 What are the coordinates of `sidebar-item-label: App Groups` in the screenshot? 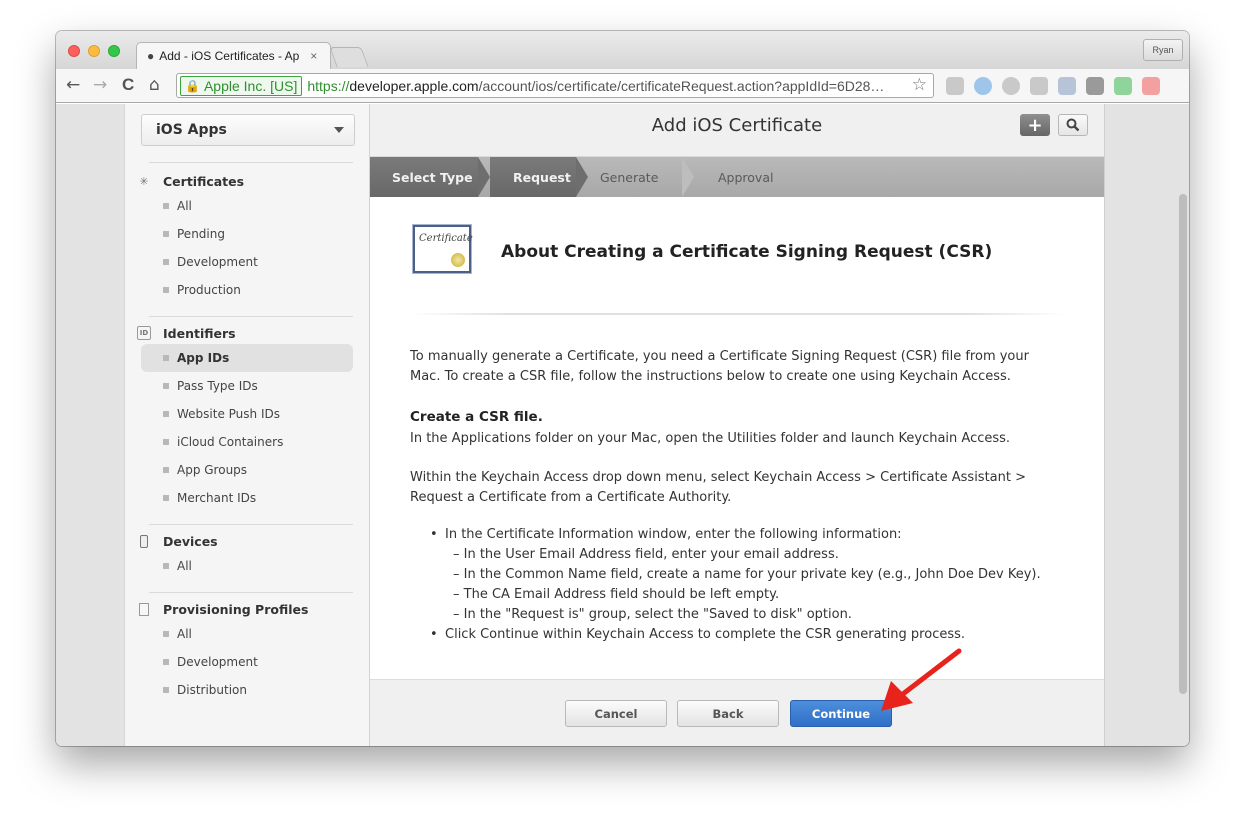 It's located at (212, 470).